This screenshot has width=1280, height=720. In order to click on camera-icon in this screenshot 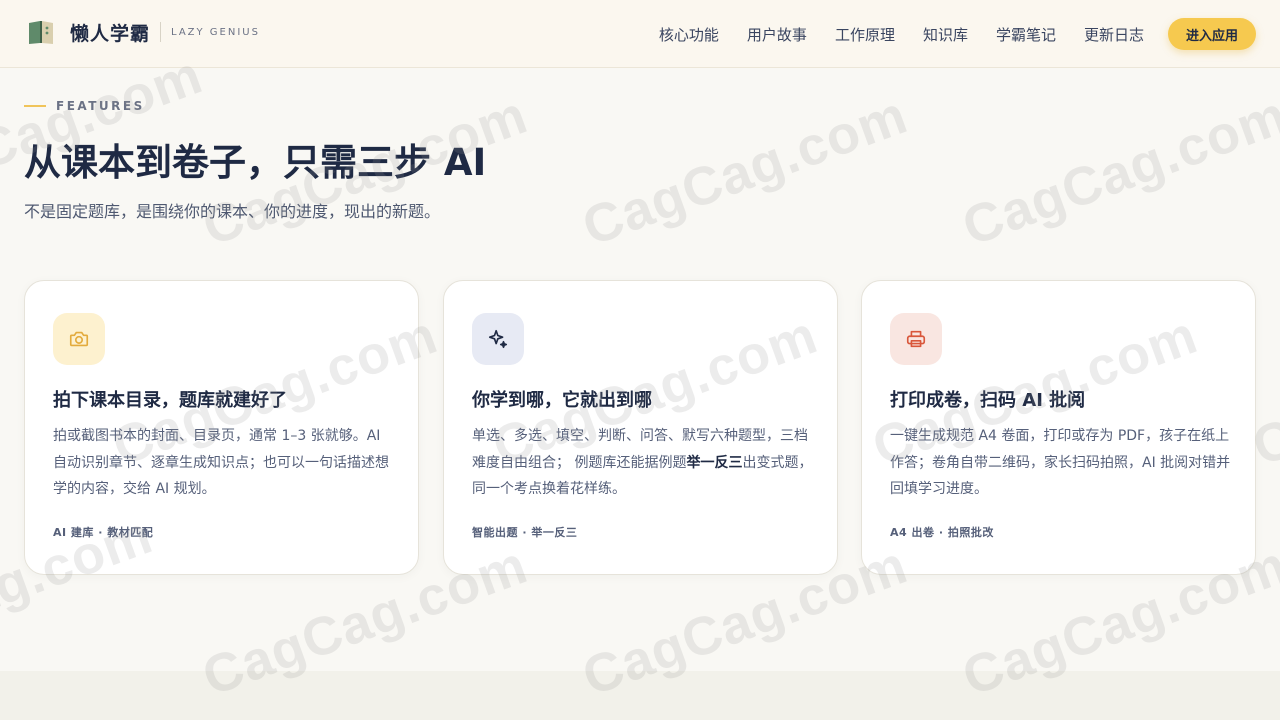, I will do `click(79, 339)`.